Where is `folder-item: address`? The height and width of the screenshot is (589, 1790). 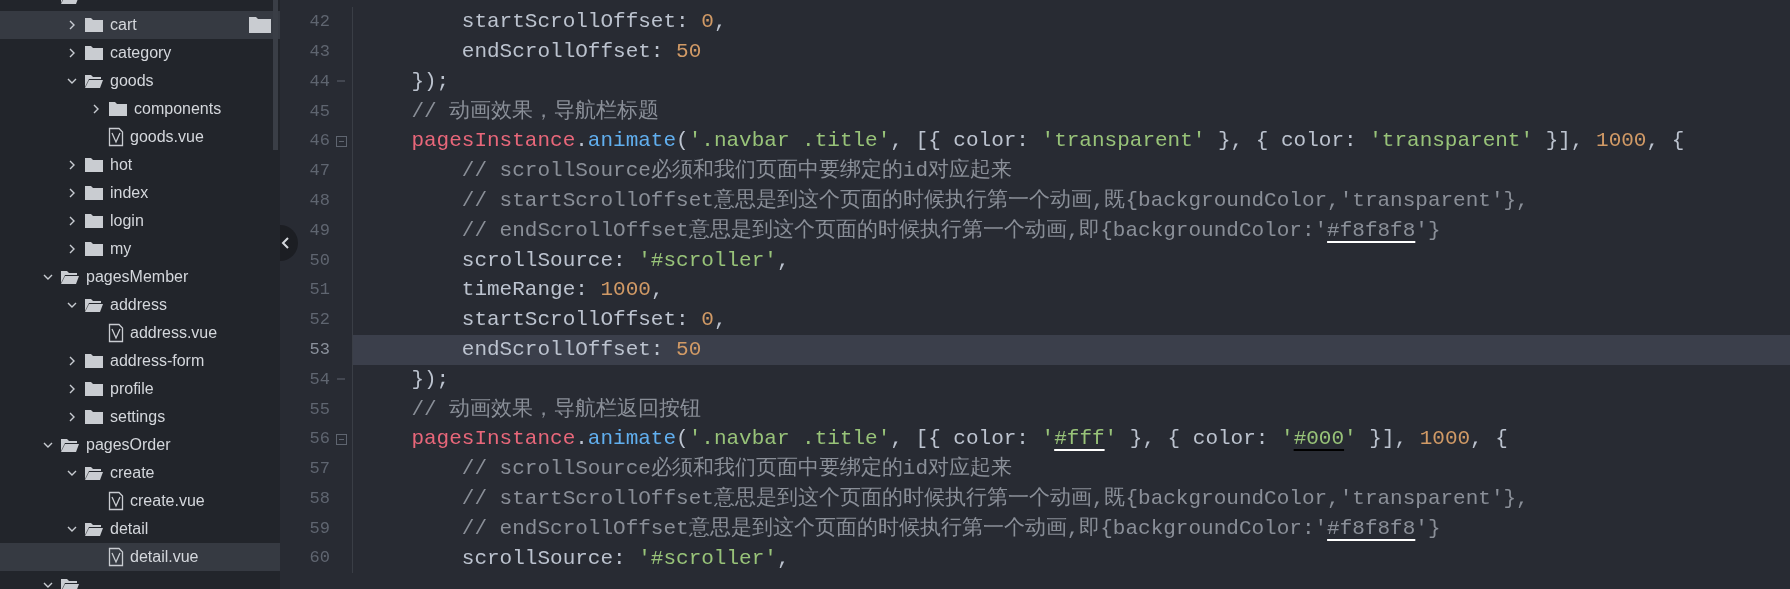
folder-item: address is located at coordinates (140, 305).